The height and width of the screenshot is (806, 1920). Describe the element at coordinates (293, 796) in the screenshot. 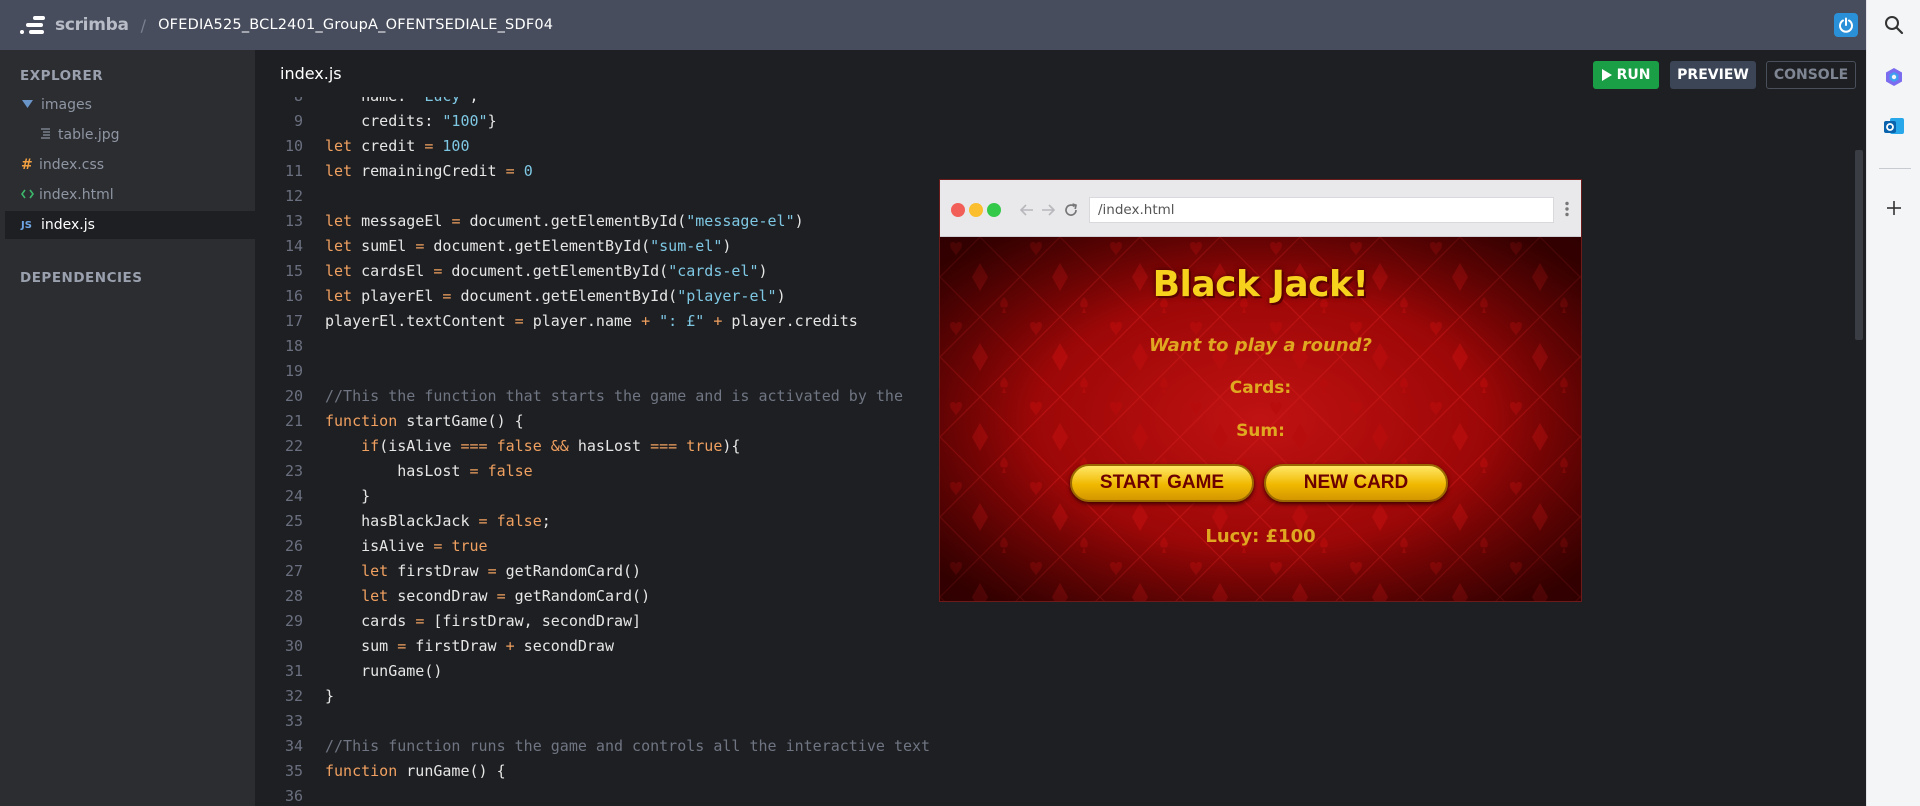

I see `line-number: 36` at that location.